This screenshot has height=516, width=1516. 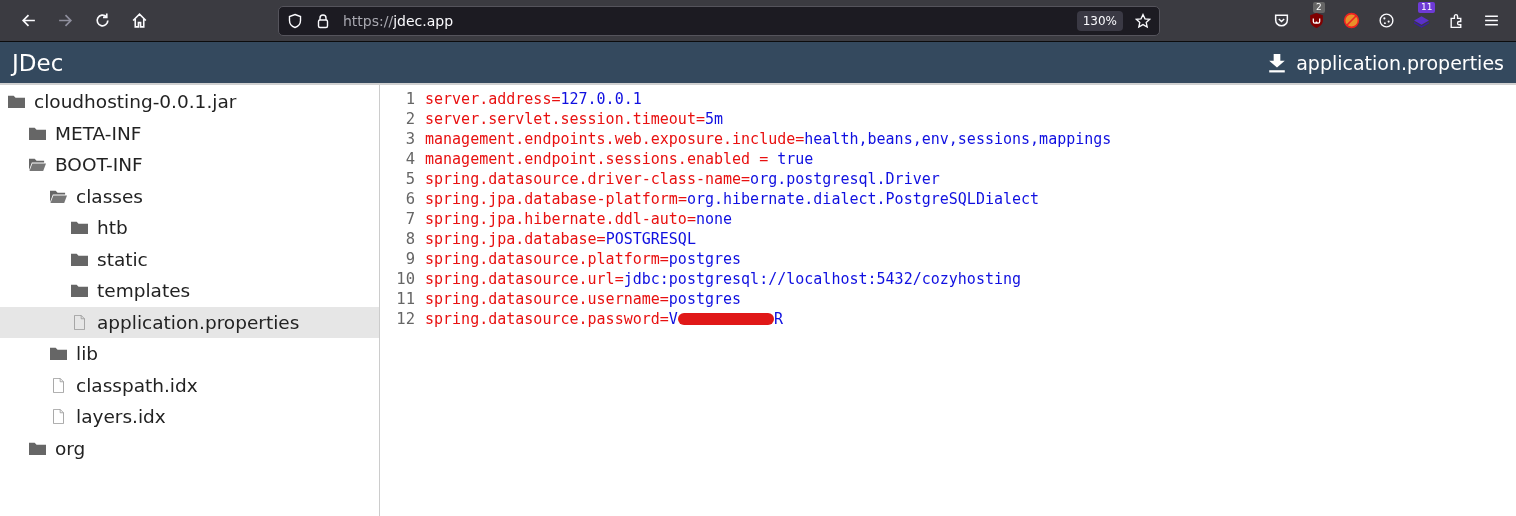 I want to click on line-number: 1, so click(x=409, y=99).